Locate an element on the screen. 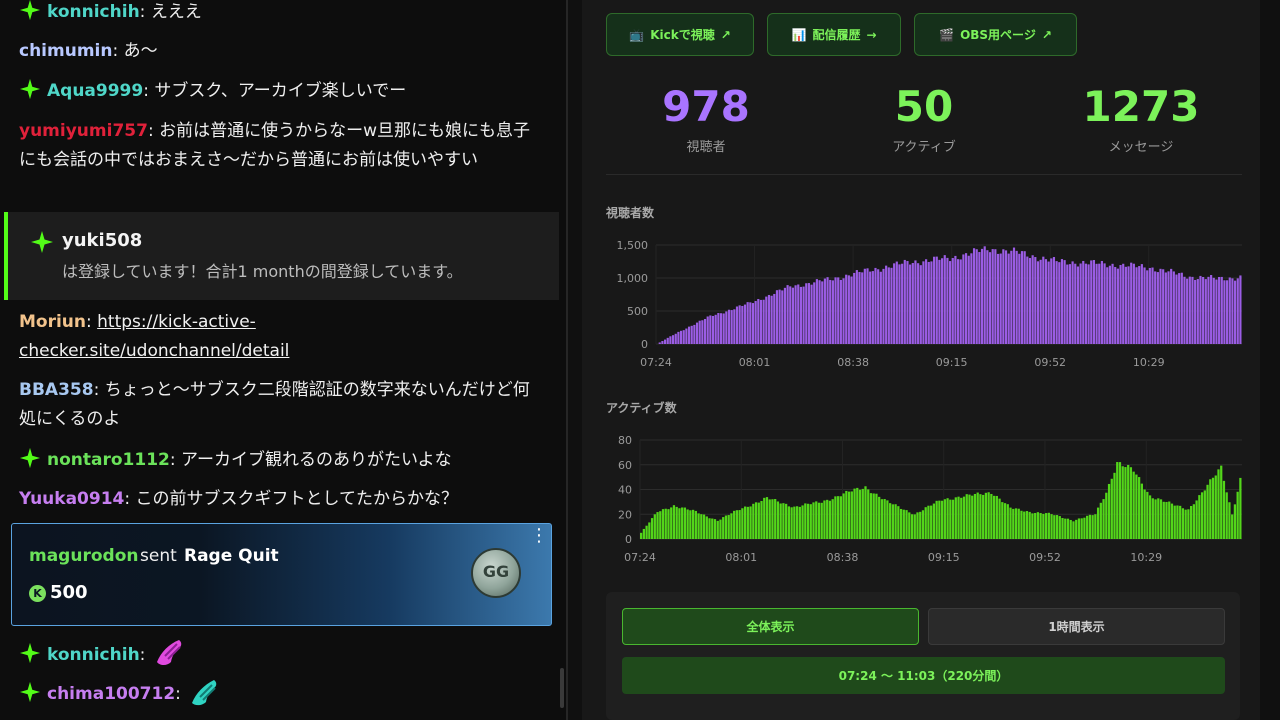 The width and height of the screenshot is (1280, 720). chat-text: あ〜 is located at coordinates (140, 51).